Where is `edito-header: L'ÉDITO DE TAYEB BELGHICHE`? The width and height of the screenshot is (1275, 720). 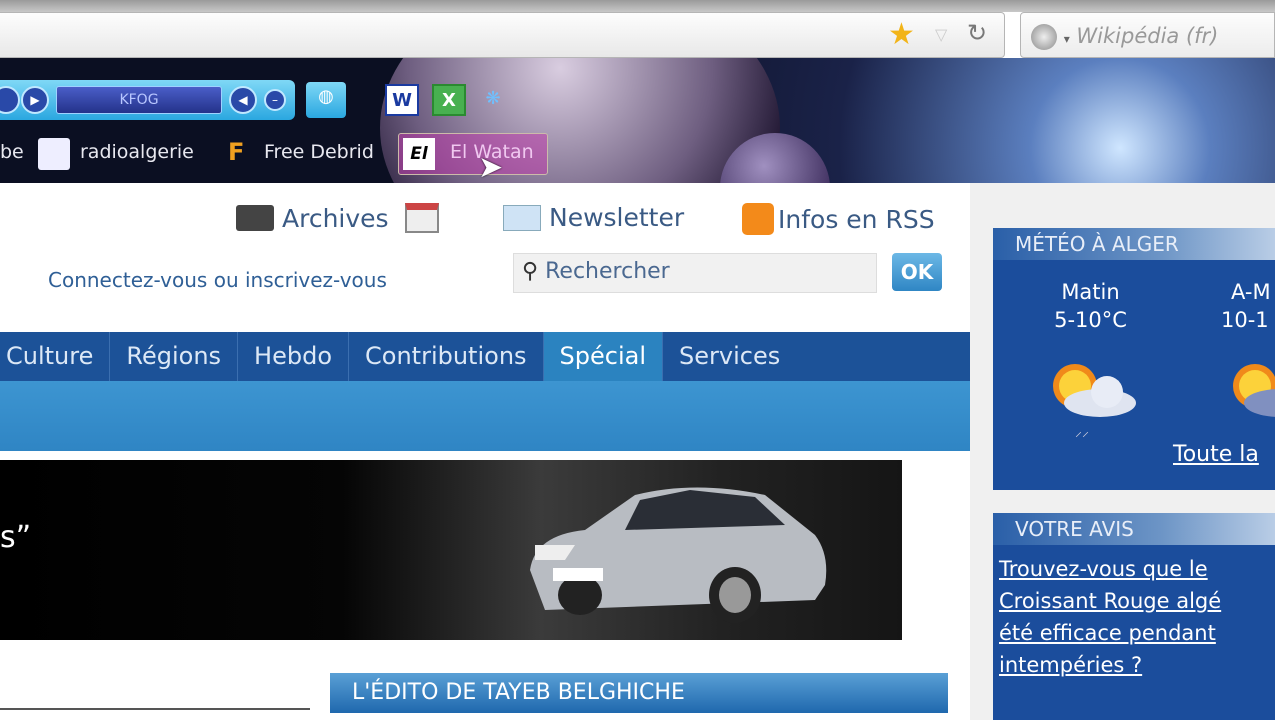 edito-header: L'ÉDITO DE TAYEB BELGHICHE is located at coordinates (639, 693).